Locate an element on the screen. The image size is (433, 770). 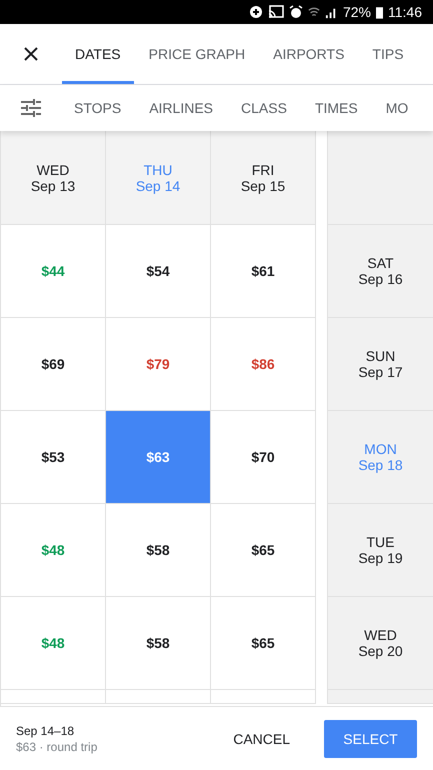
weekday-label: THU is located at coordinates (158, 170).